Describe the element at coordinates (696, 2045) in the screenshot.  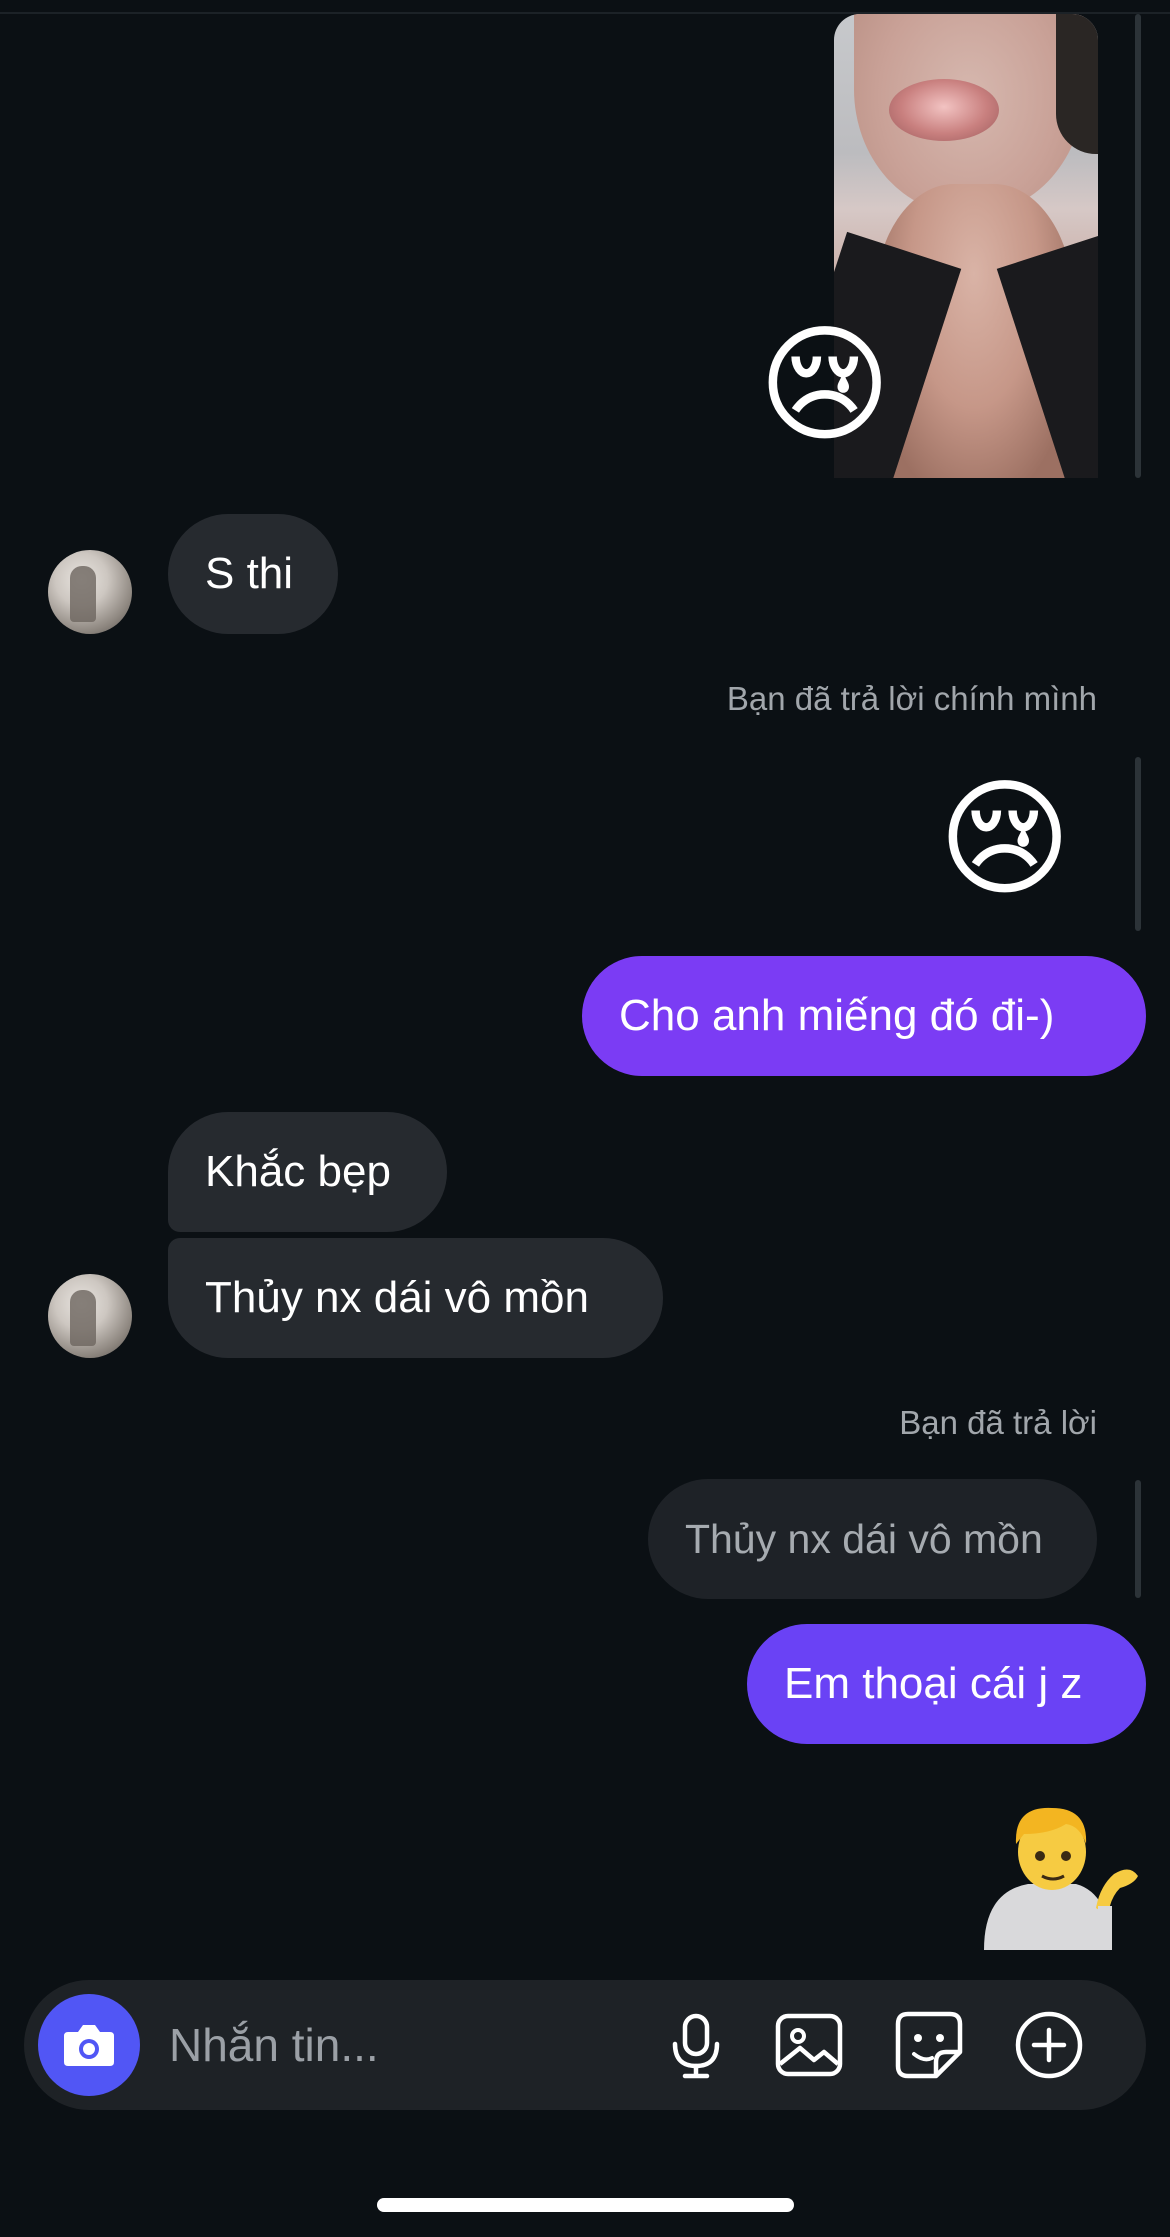
I see `microphone-icon` at that location.